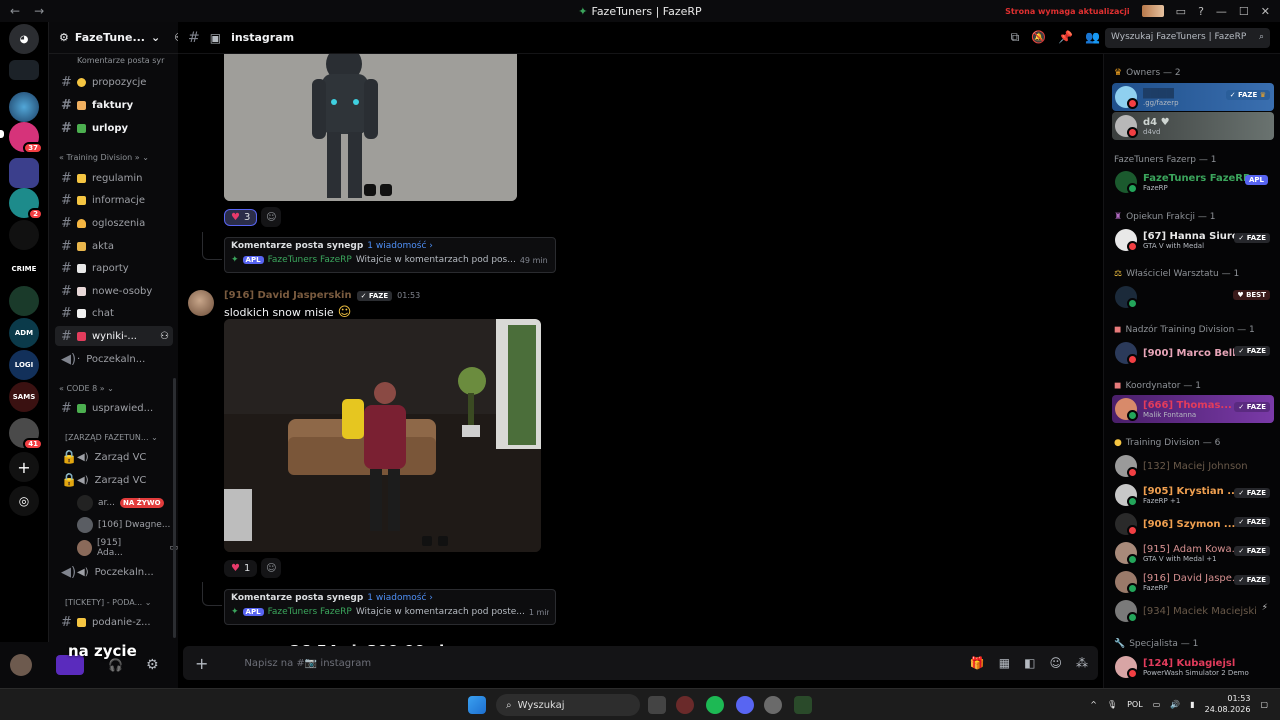 The width and height of the screenshot is (1280, 720). Describe the element at coordinates (1065, 37) in the screenshot. I see `pin-icon: 📌` at that location.